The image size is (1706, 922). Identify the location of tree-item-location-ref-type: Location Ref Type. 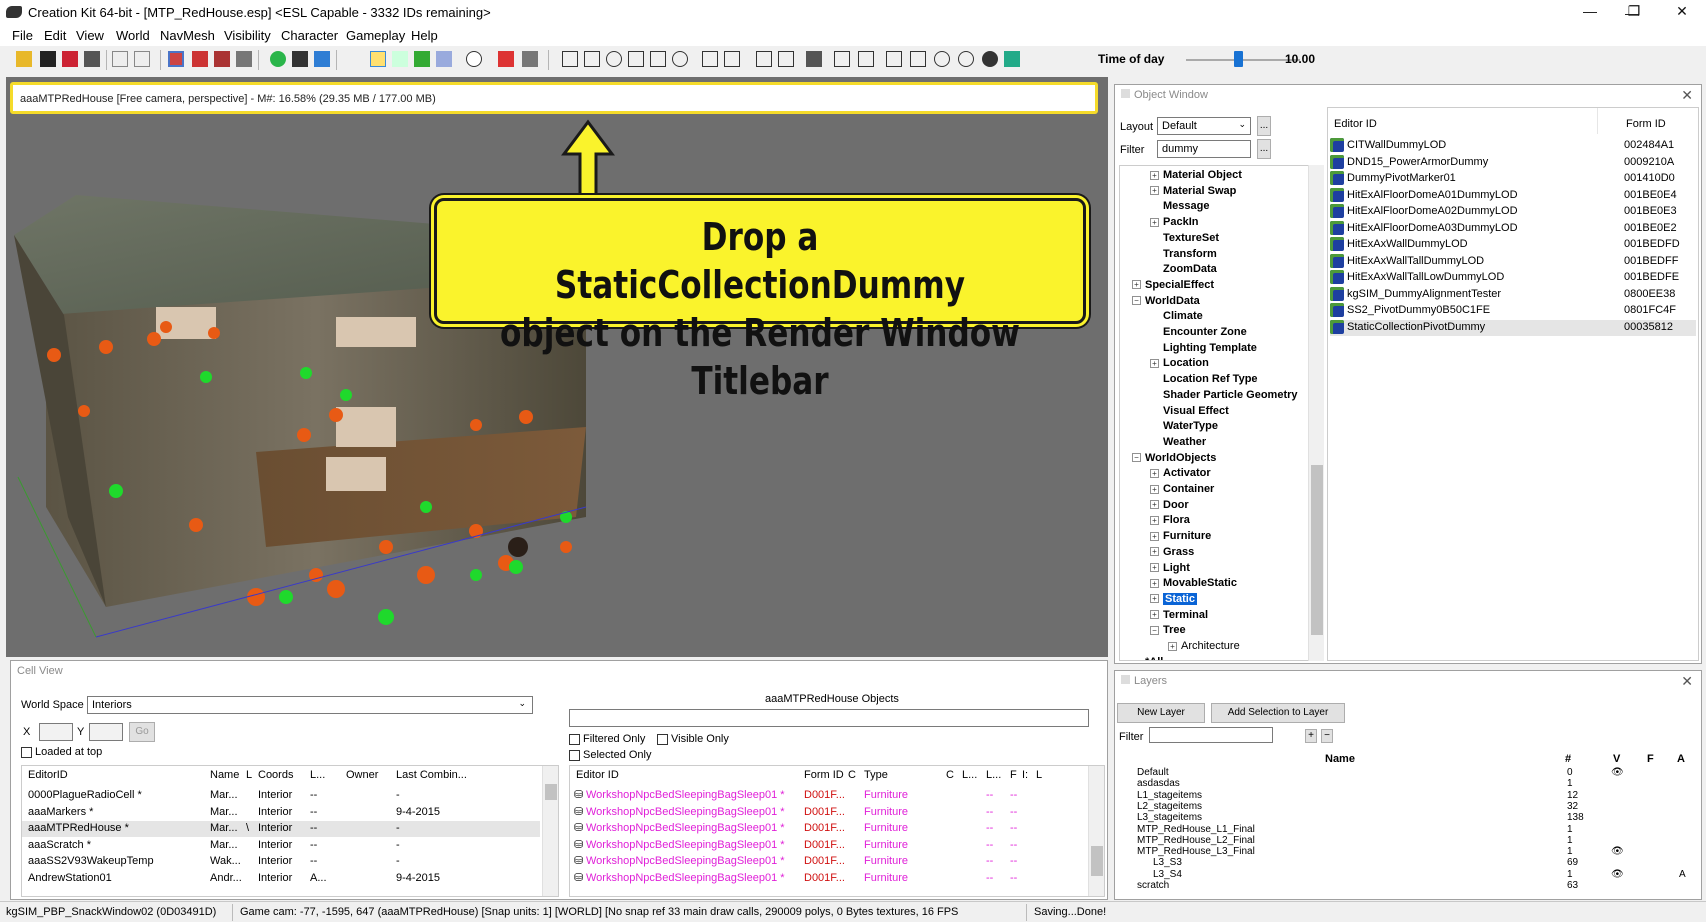
(1204, 379).